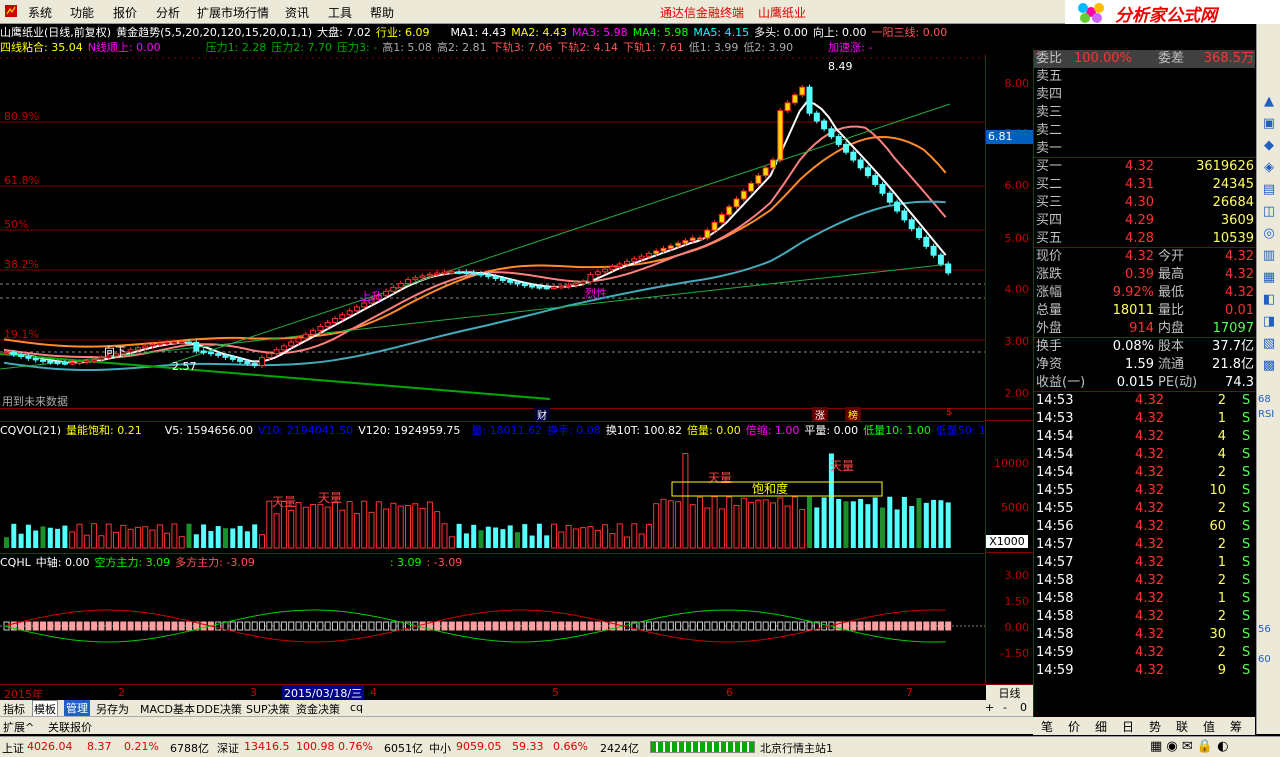  What do you see at coordinates (1236, 726) in the screenshot?
I see `rtab-7: 筹` at bounding box center [1236, 726].